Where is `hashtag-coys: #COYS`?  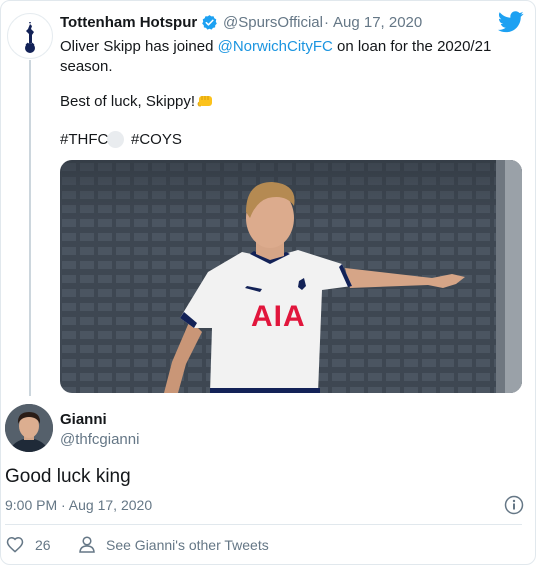
hashtag-coys: #COYS is located at coordinates (156, 139).